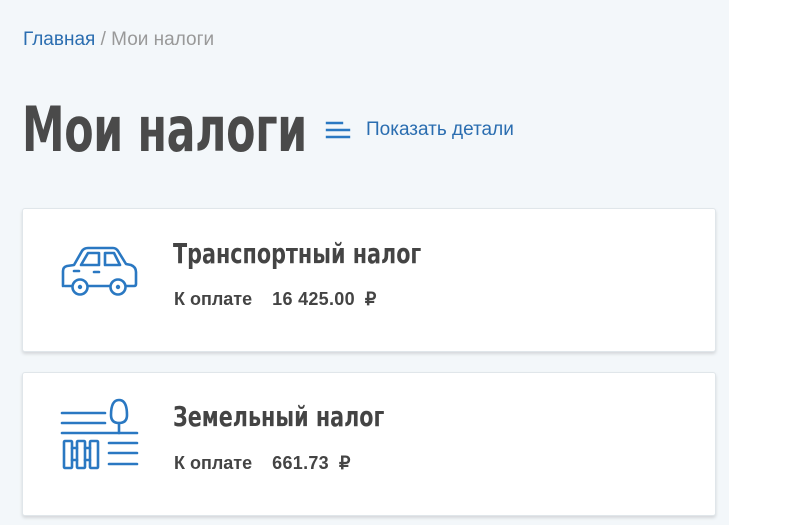  I want to click on land-fence-tree-icon, so click(99, 434).